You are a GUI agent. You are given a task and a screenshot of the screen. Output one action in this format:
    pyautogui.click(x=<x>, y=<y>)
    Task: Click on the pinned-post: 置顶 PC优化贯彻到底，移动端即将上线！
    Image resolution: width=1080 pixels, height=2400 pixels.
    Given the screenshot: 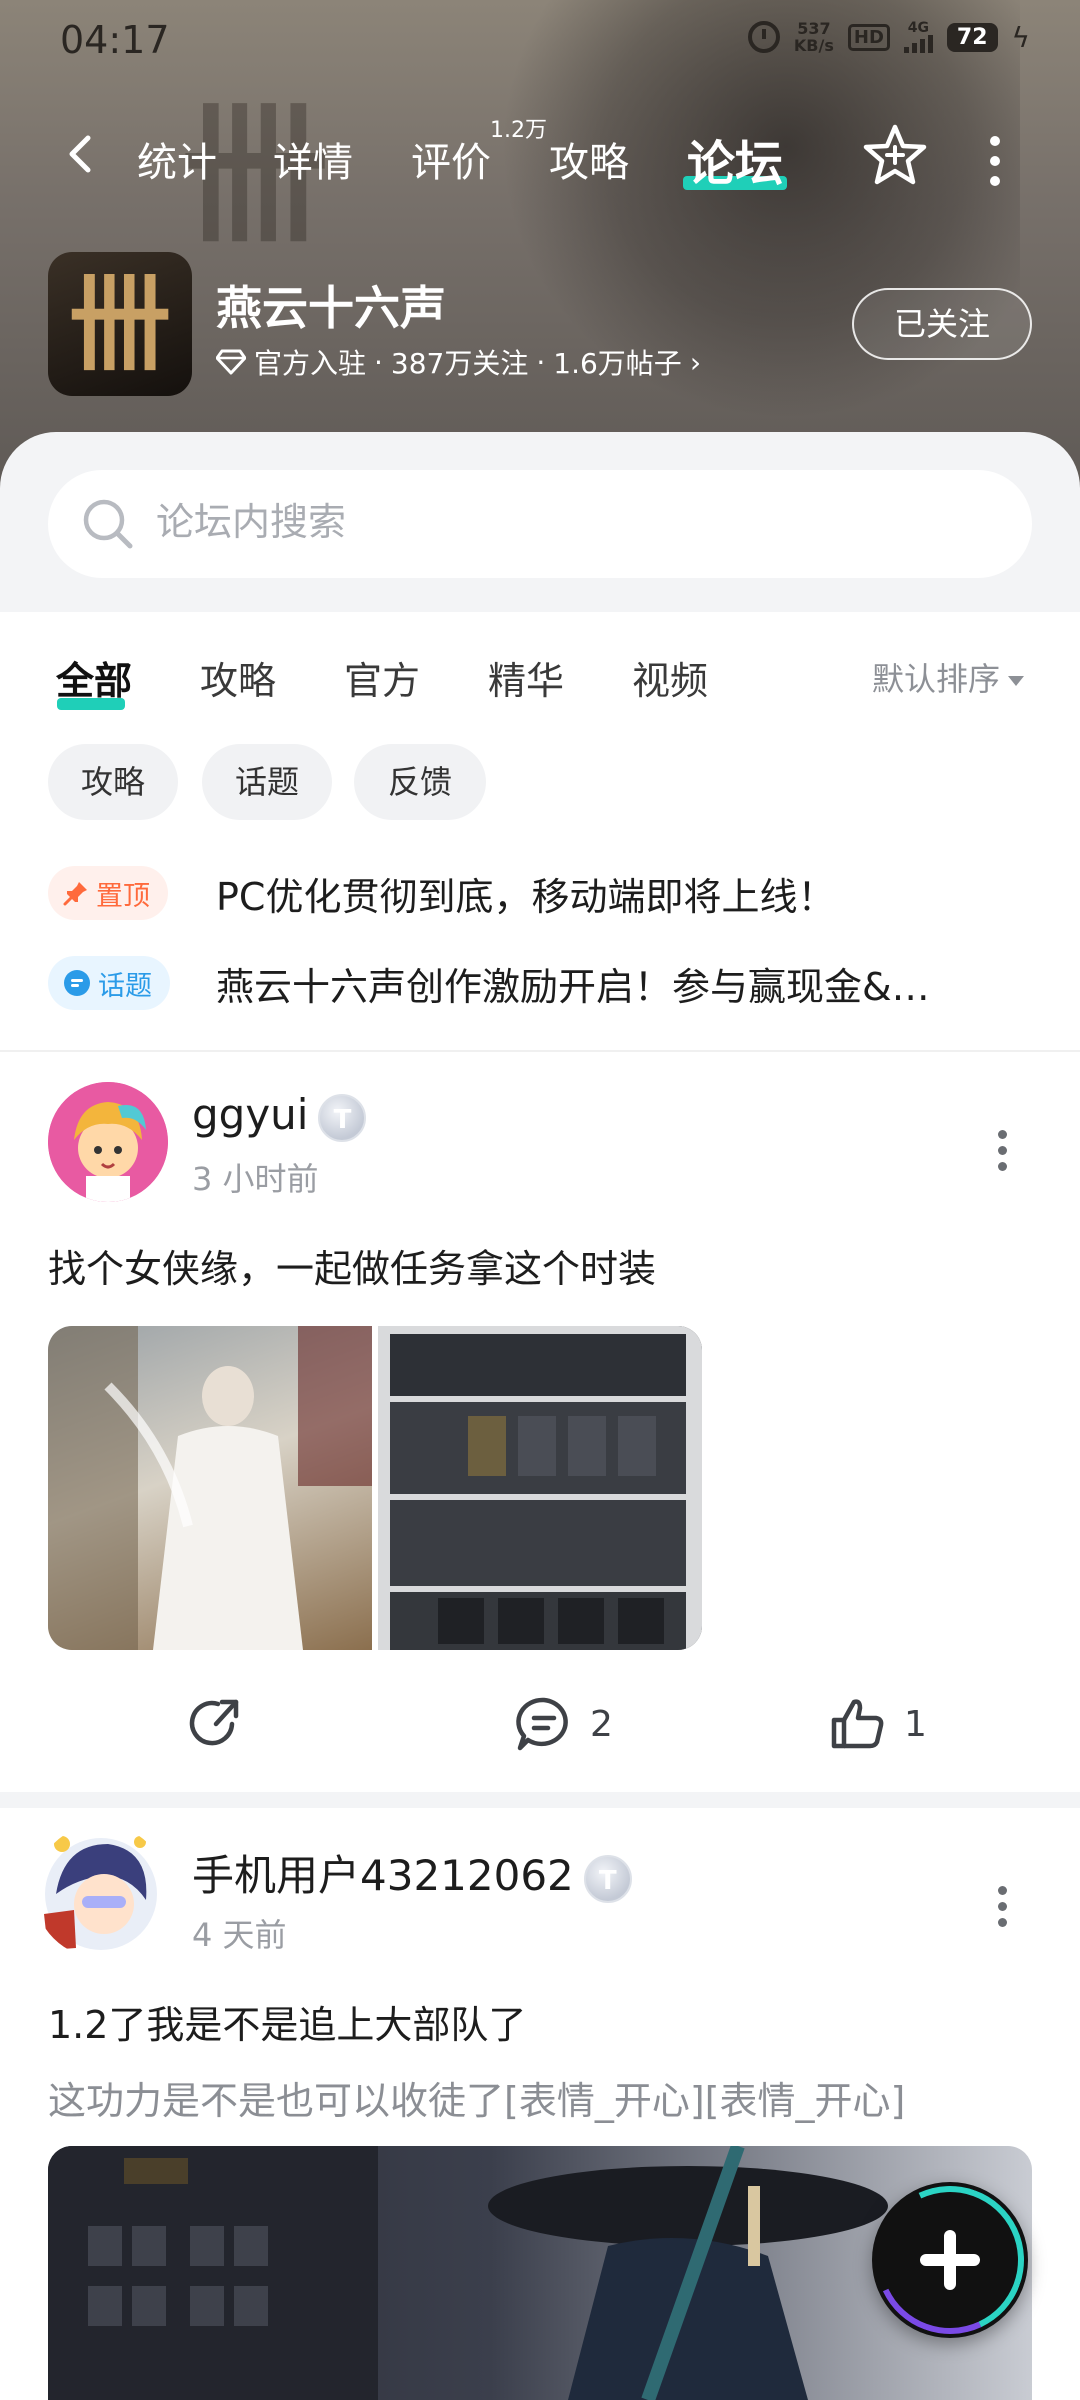 What is the action you would take?
    pyautogui.click(x=540, y=892)
    